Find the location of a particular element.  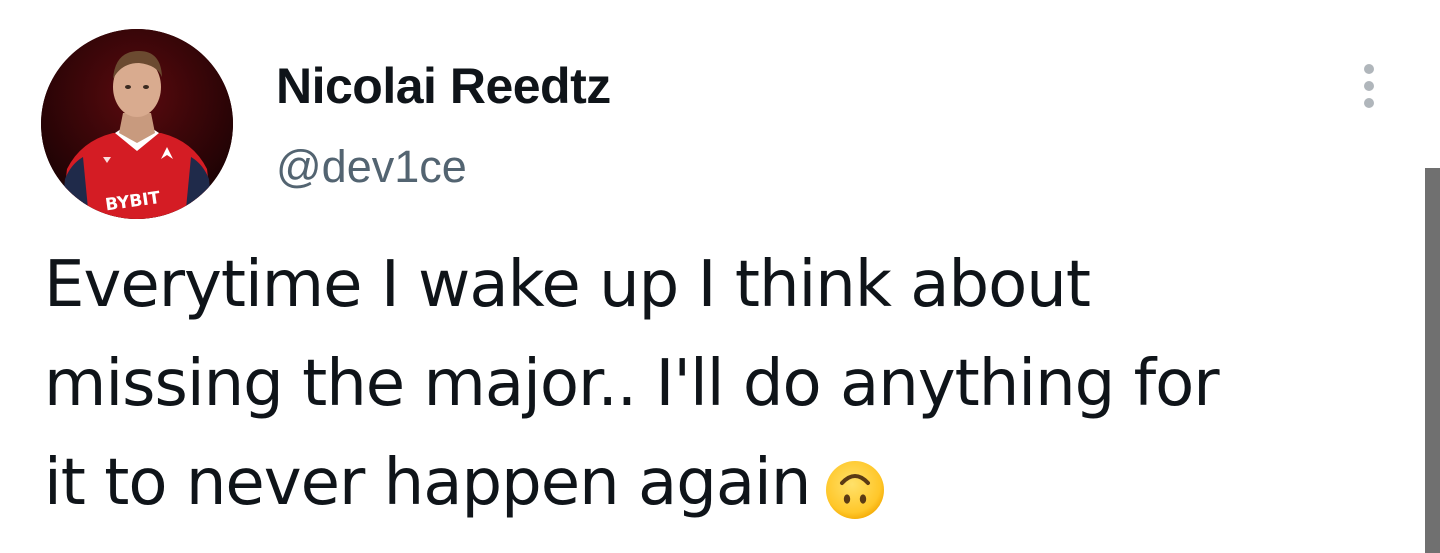

author-display-name: Nicolai Reedtz is located at coordinates (443, 86).